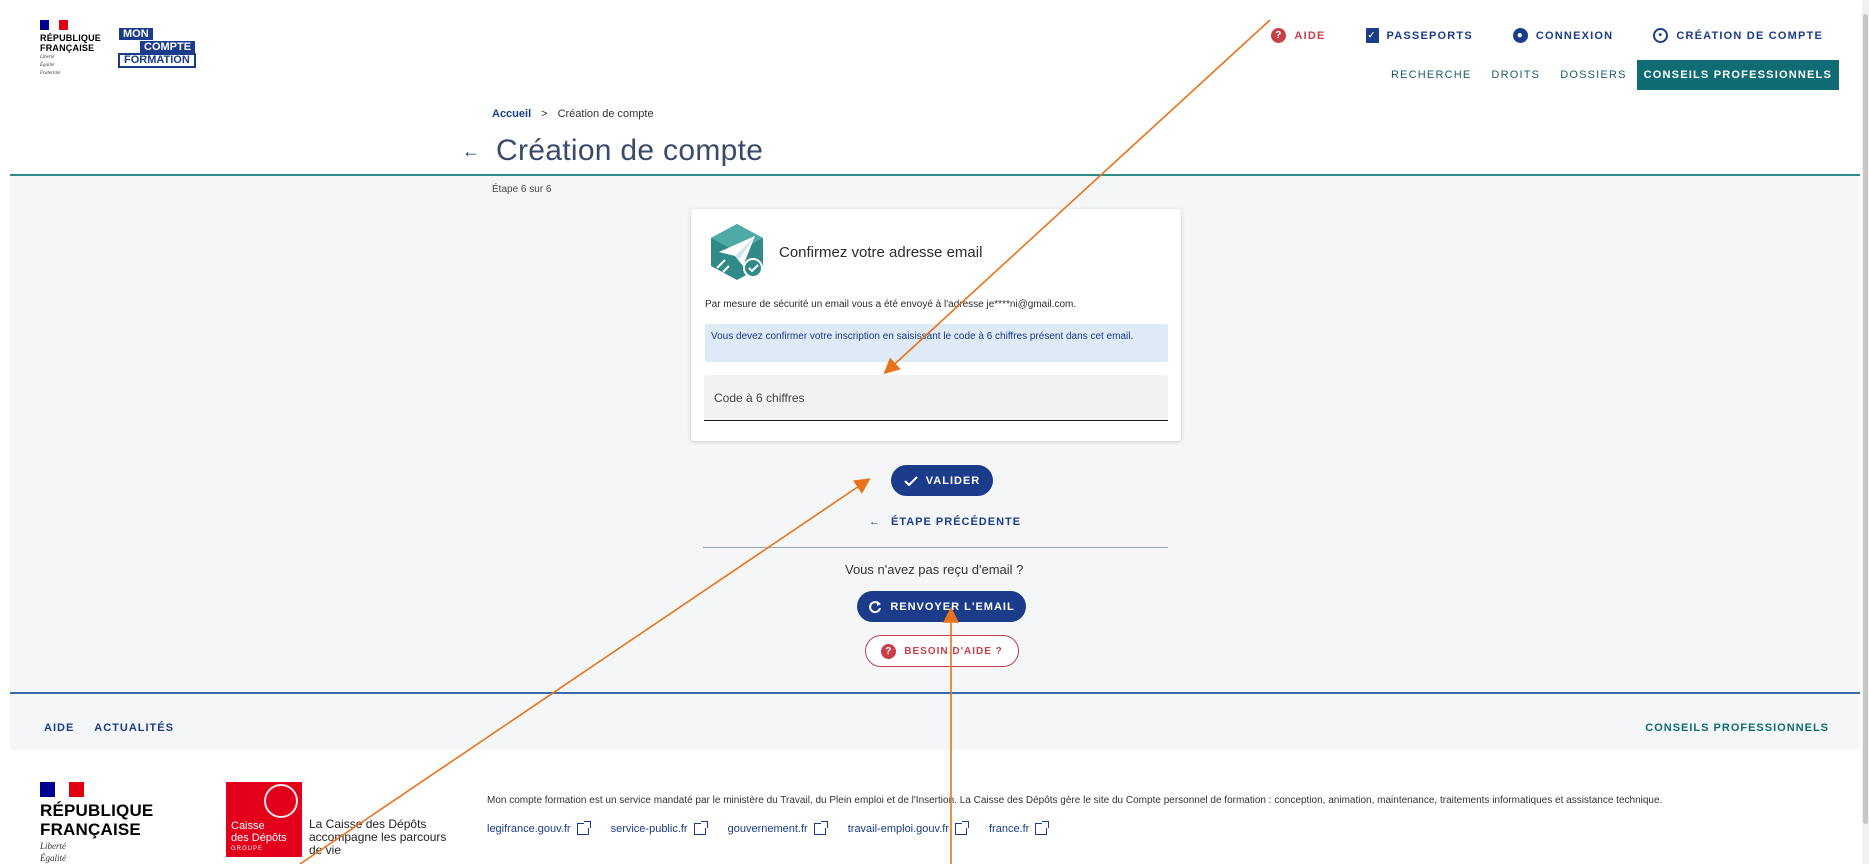  What do you see at coordinates (97, 810) in the screenshot?
I see `footer-republique-line: RÉPUBLIQUE` at bounding box center [97, 810].